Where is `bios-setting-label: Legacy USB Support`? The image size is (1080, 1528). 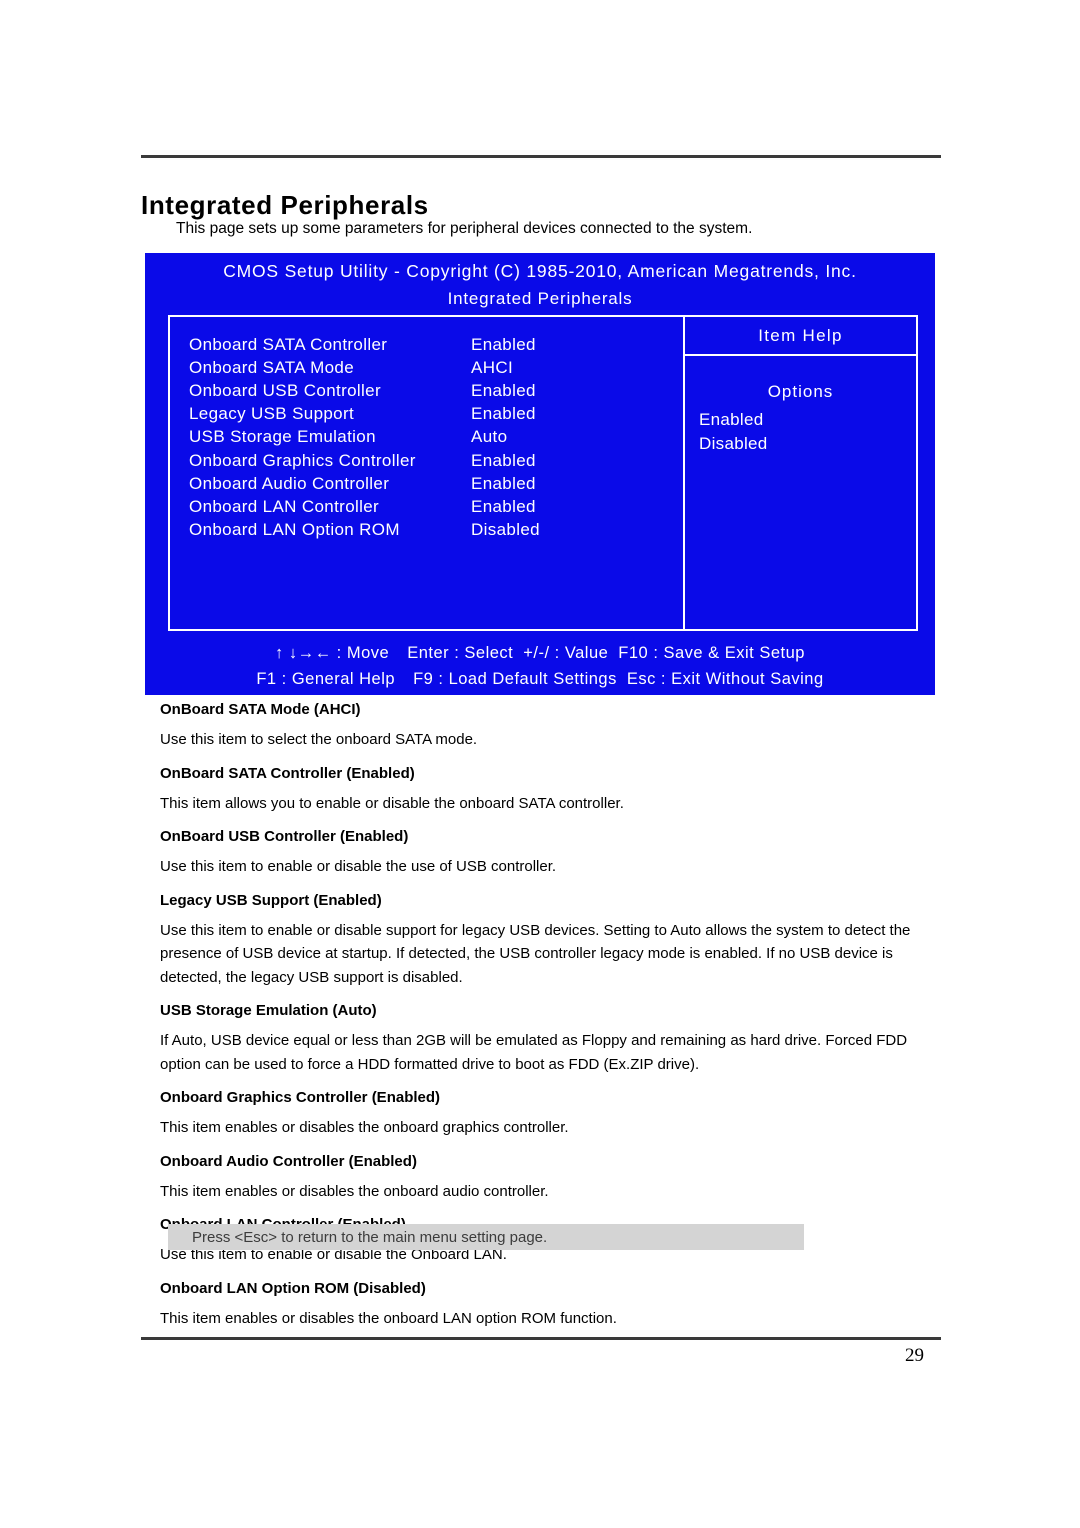
bios-setting-label: Legacy USB Support is located at coordinates (272, 414).